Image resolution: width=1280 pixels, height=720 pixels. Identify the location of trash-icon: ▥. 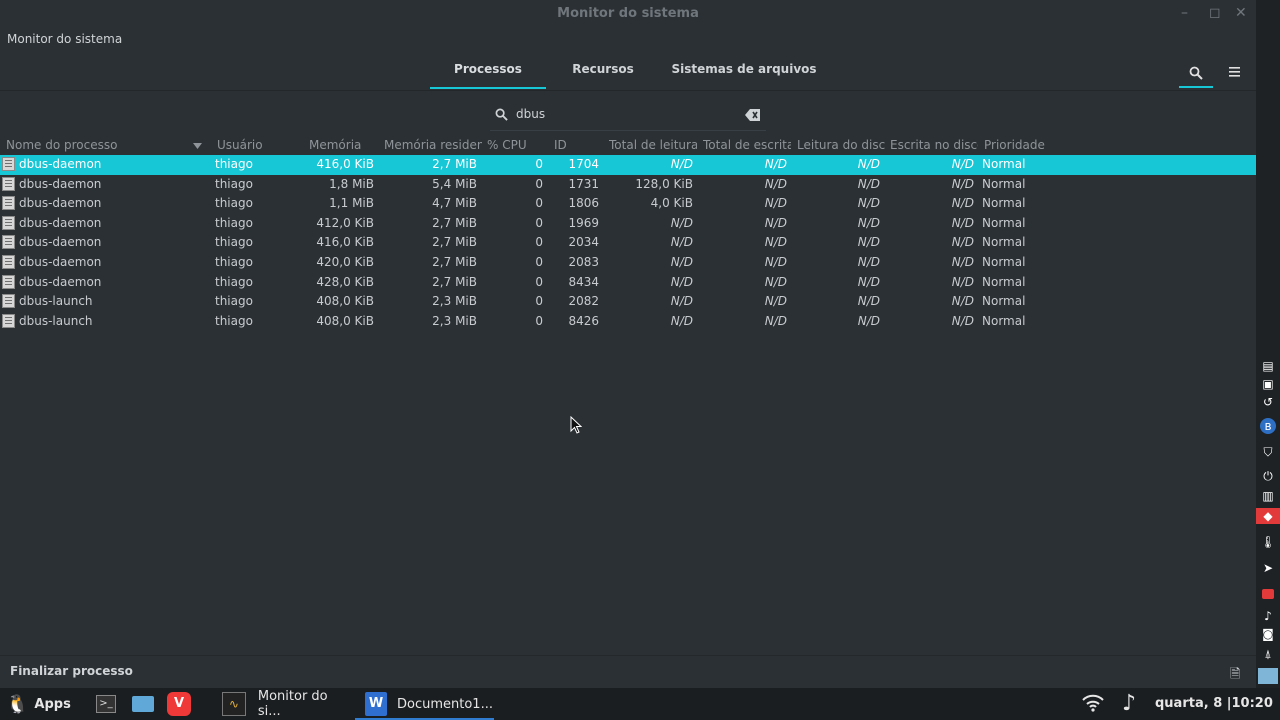
(1268, 496).